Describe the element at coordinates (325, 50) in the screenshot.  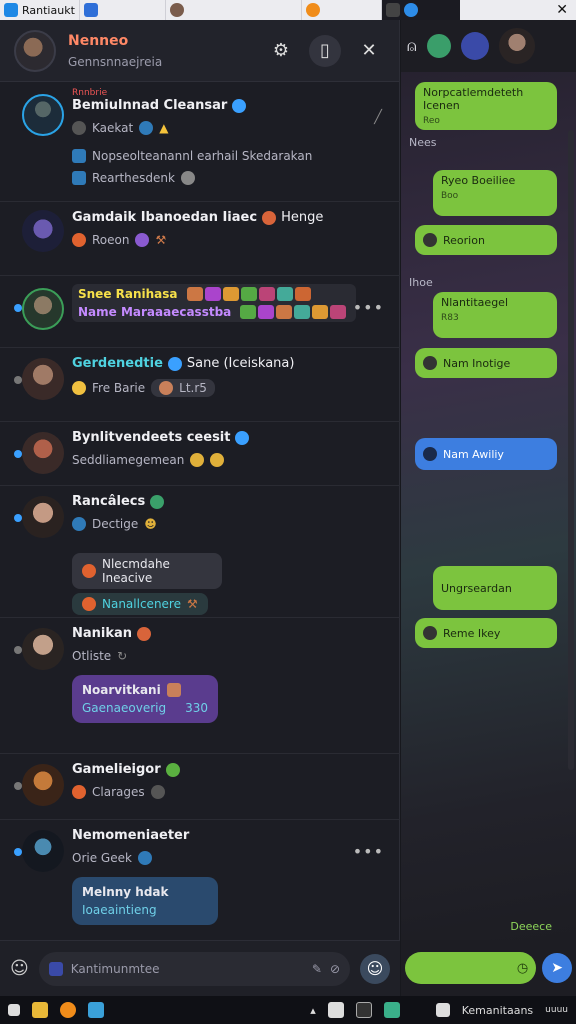
I see `layout-icon: ▯` at that location.